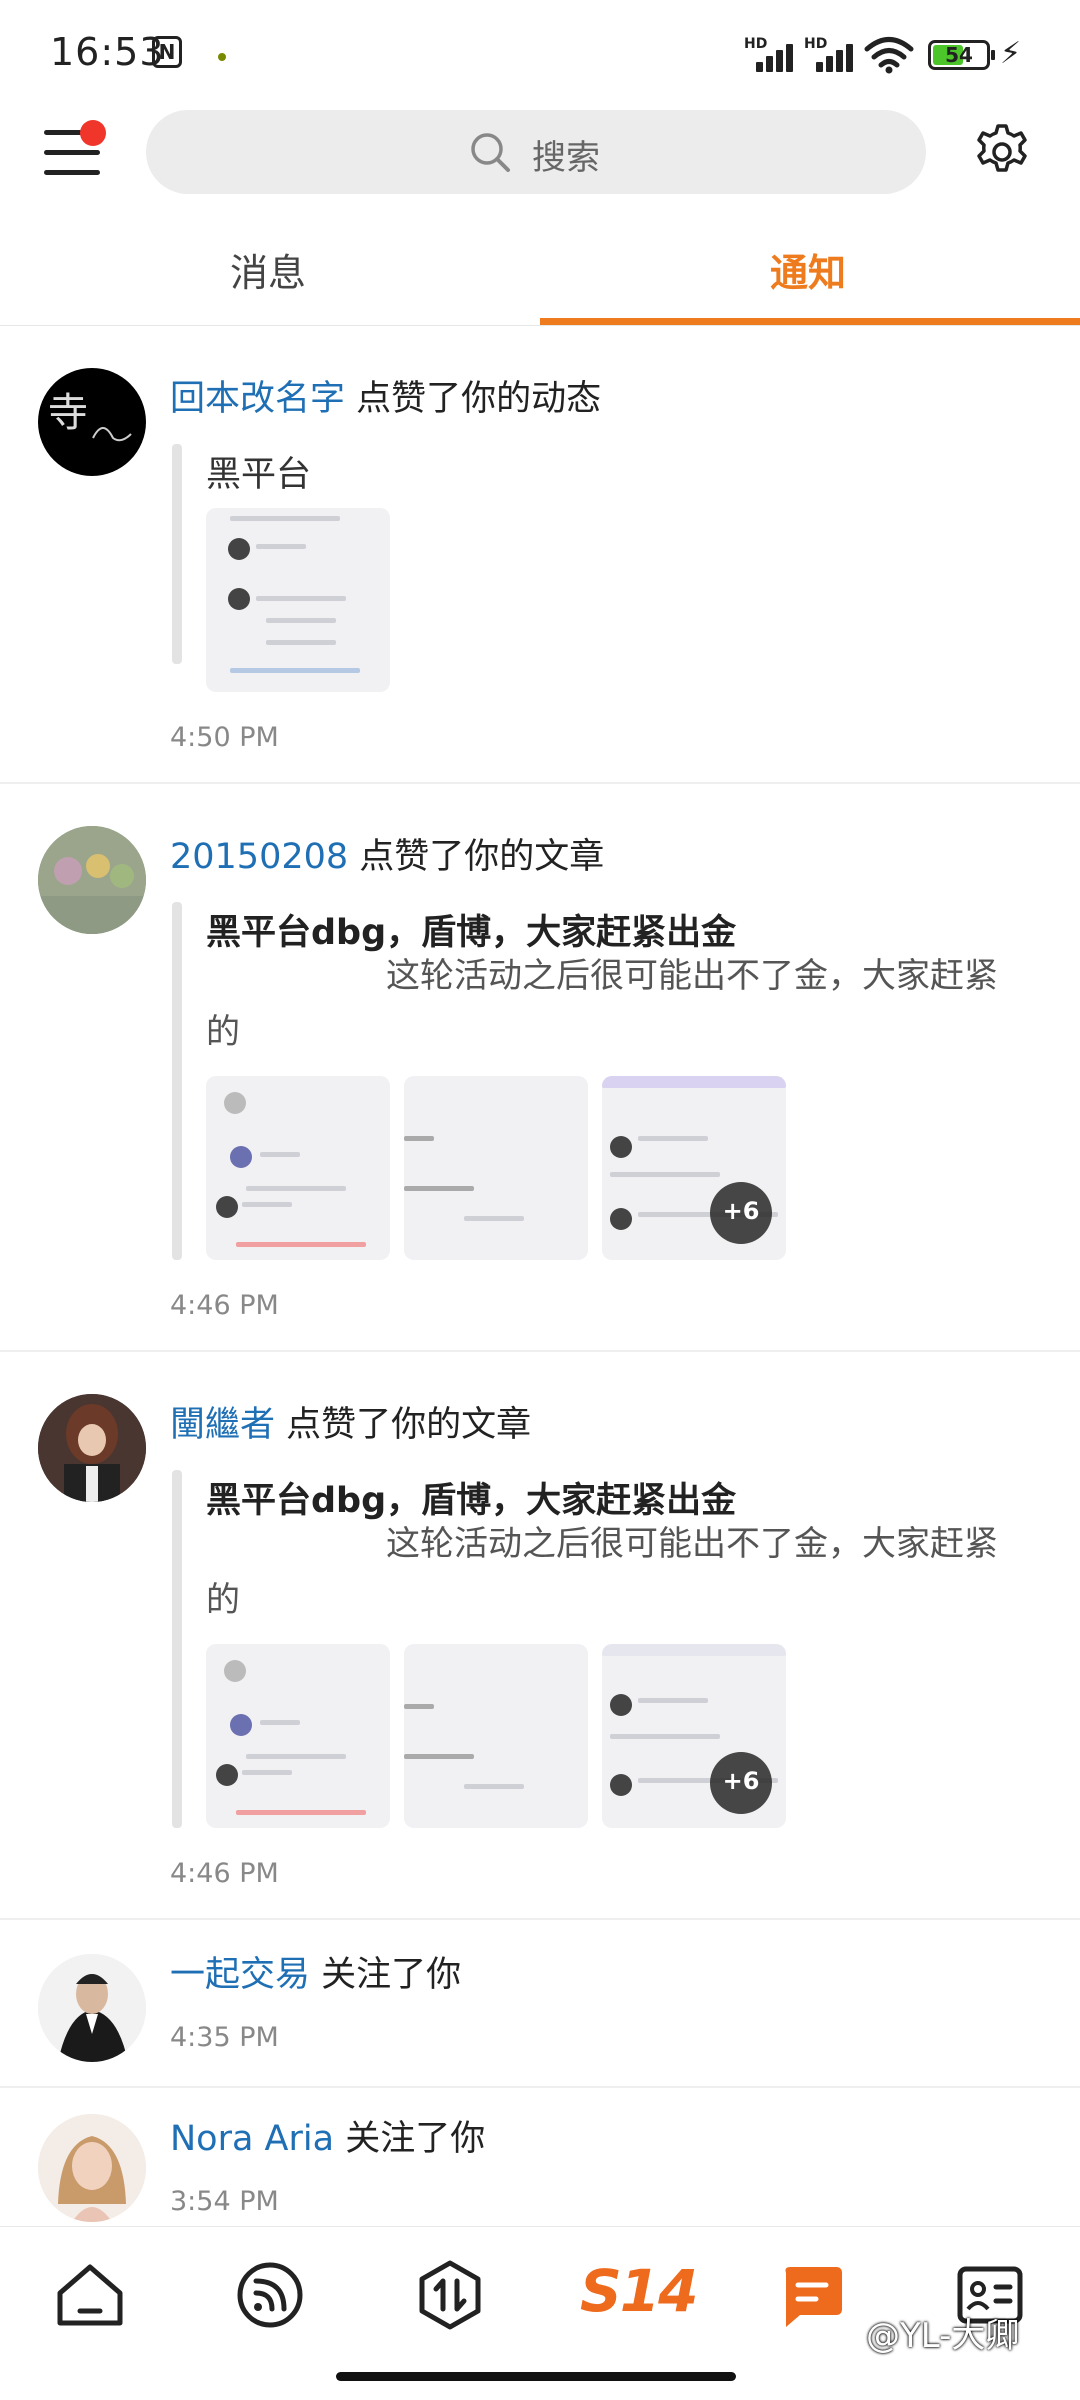 The height and width of the screenshot is (2400, 1080). I want to click on svg-text: 寺, so click(68, 413).